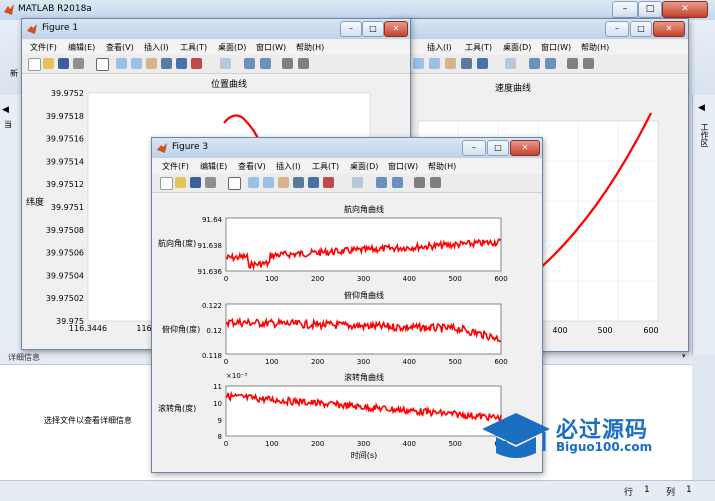 The height and width of the screenshot is (501, 715). Describe the element at coordinates (373, 29) in the screenshot. I see `figure1-maximize-button: □` at that location.